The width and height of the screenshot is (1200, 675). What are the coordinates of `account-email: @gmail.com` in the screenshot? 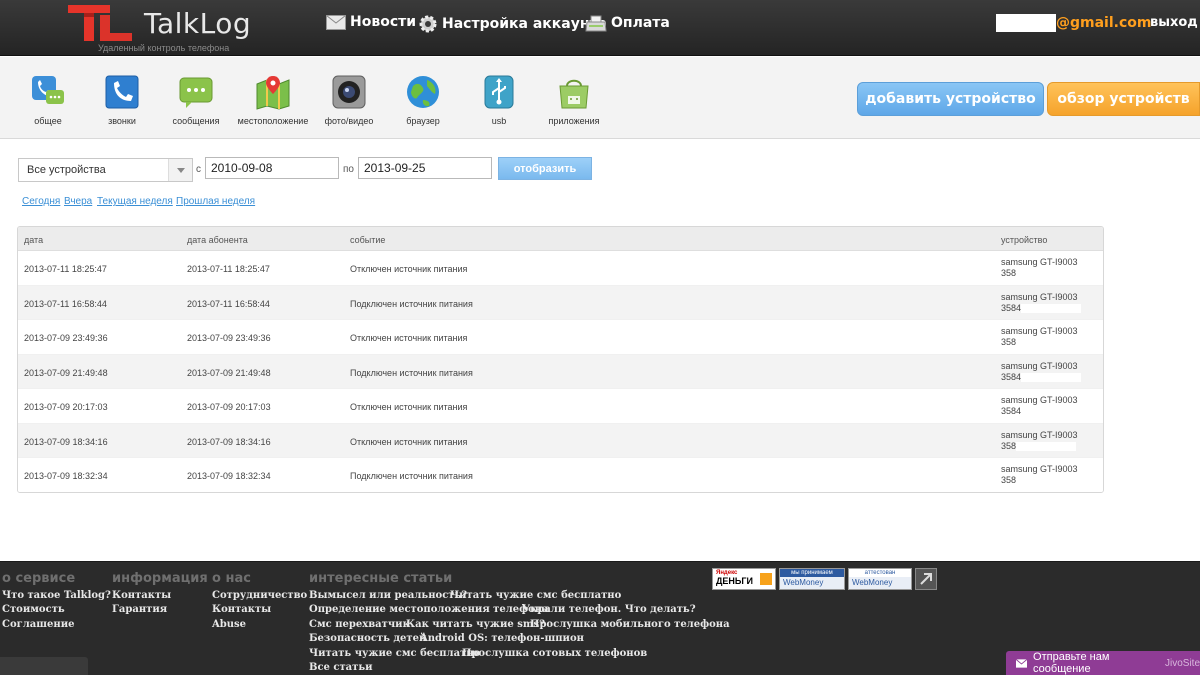 It's located at (1073, 23).